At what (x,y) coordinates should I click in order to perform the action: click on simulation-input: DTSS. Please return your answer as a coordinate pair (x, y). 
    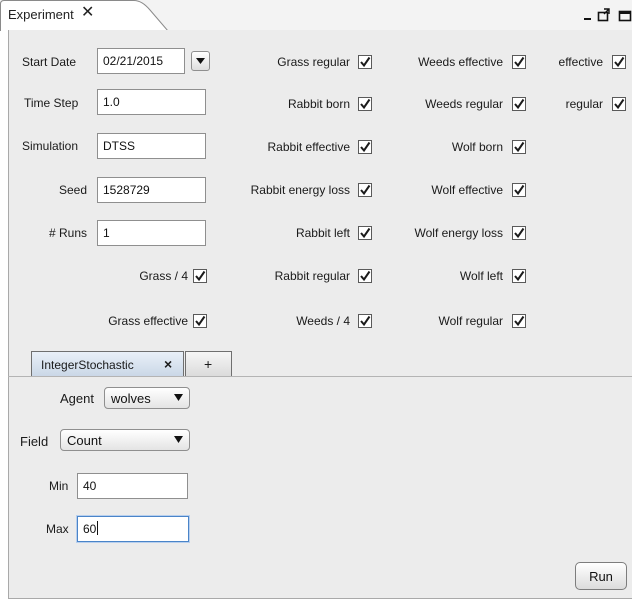
    Looking at the image, I should click on (151, 146).